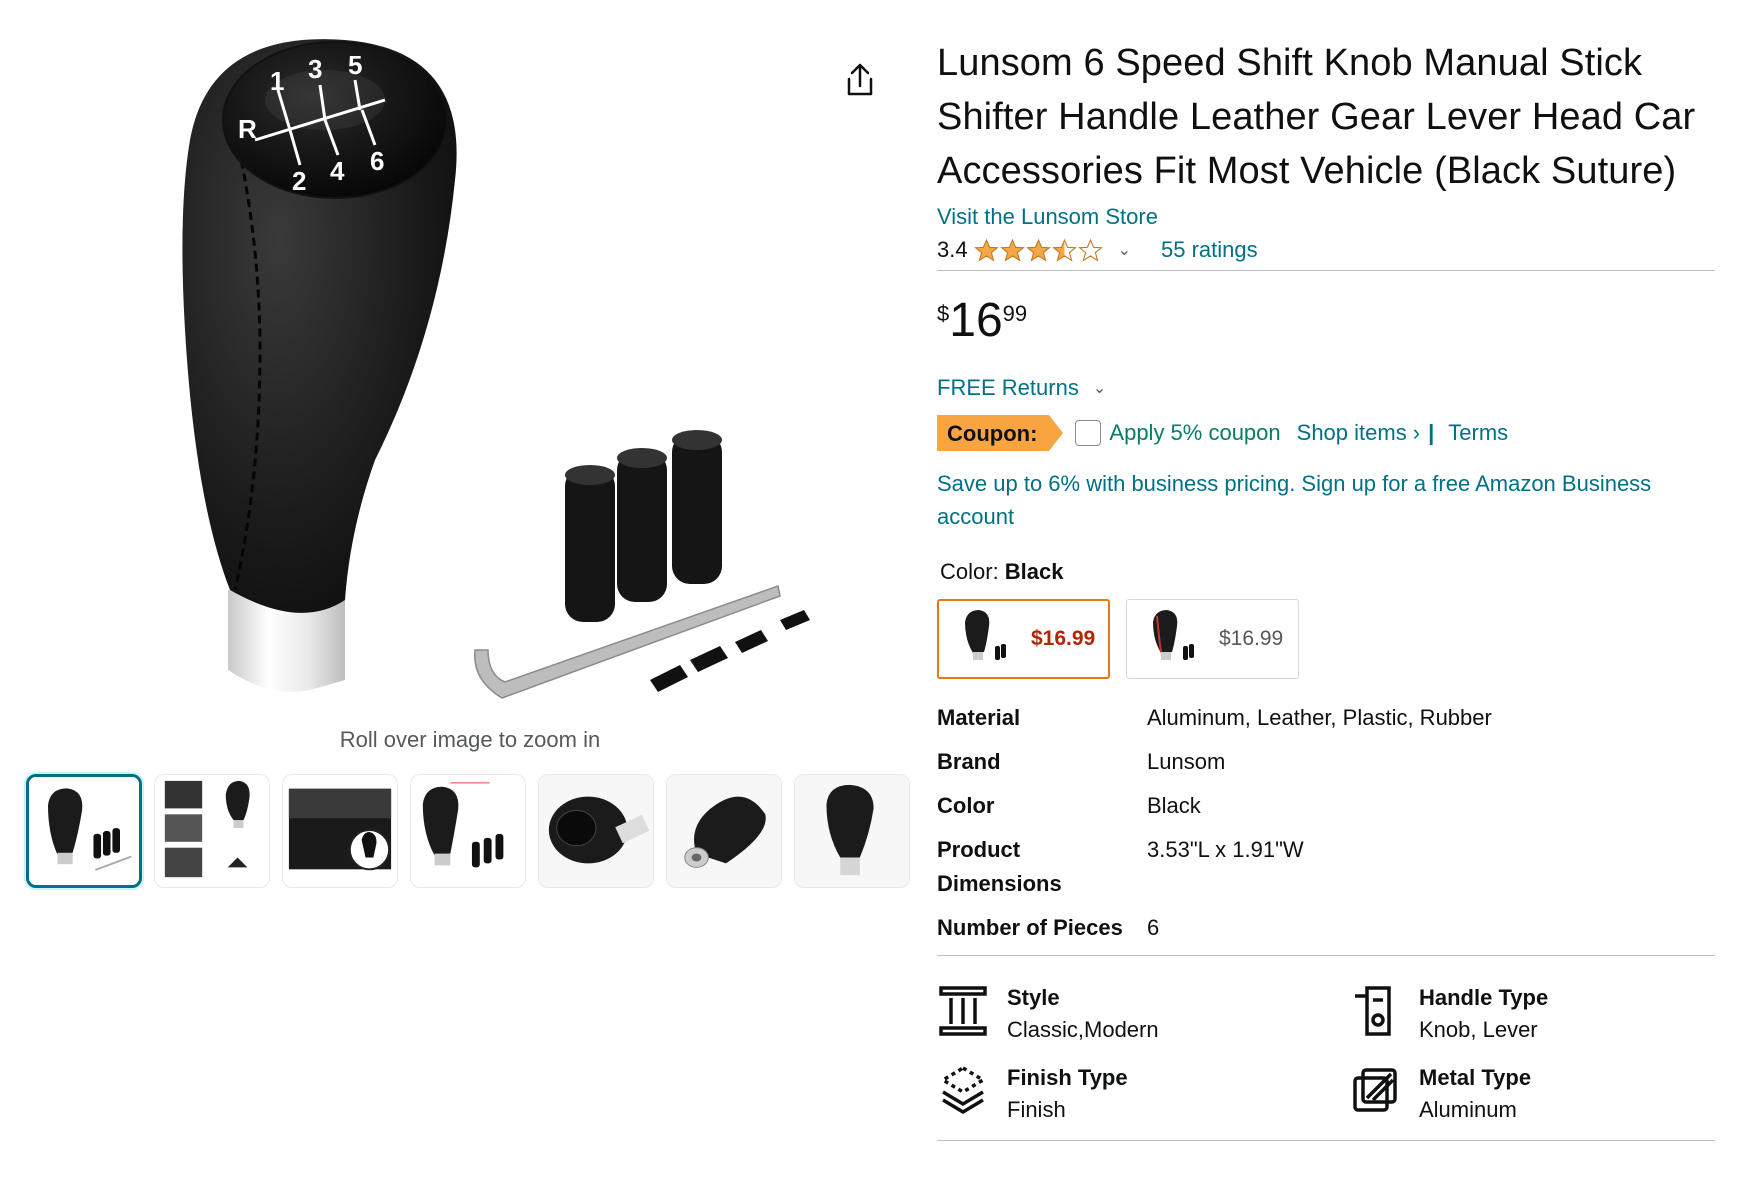 The width and height of the screenshot is (1750, 1193). What do you see at coordinates (1036, 1109) in the screenshot?
I see `feature-value: Finish` at bounding box center [1036, 1109].